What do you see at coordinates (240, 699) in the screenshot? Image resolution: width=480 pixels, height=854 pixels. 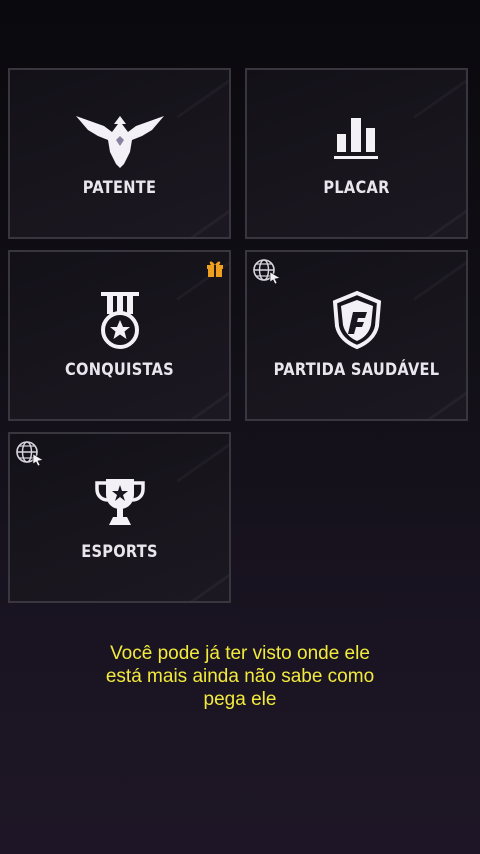 I see `caption-line: pega ele` at bounding box center [240, 699].